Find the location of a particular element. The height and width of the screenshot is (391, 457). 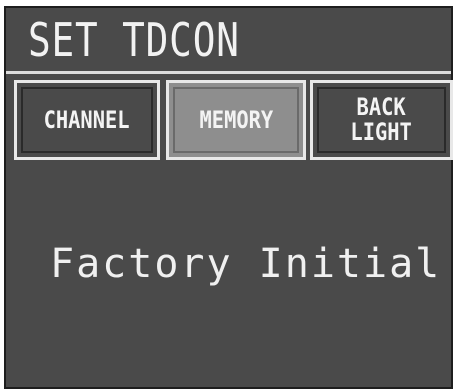

tab-backlight: BACK LIGHT is located at coordinates (381, 120).